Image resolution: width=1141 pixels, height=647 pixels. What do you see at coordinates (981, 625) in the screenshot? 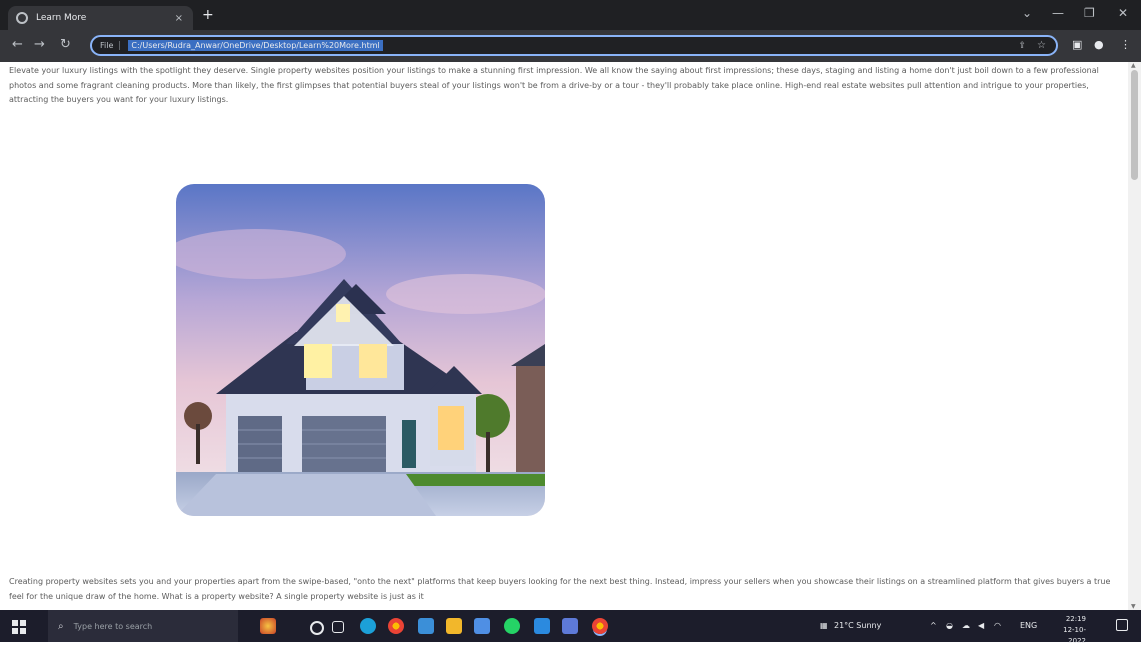
I see `volume-icon: ◀` at bounding box center [981, 625].